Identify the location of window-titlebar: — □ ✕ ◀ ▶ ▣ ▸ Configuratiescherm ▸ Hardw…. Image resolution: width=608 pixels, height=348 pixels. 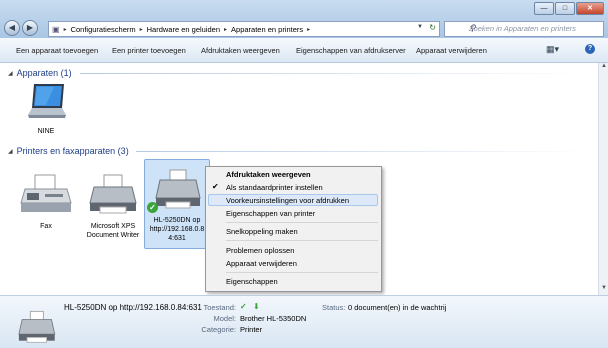
(304, 19).